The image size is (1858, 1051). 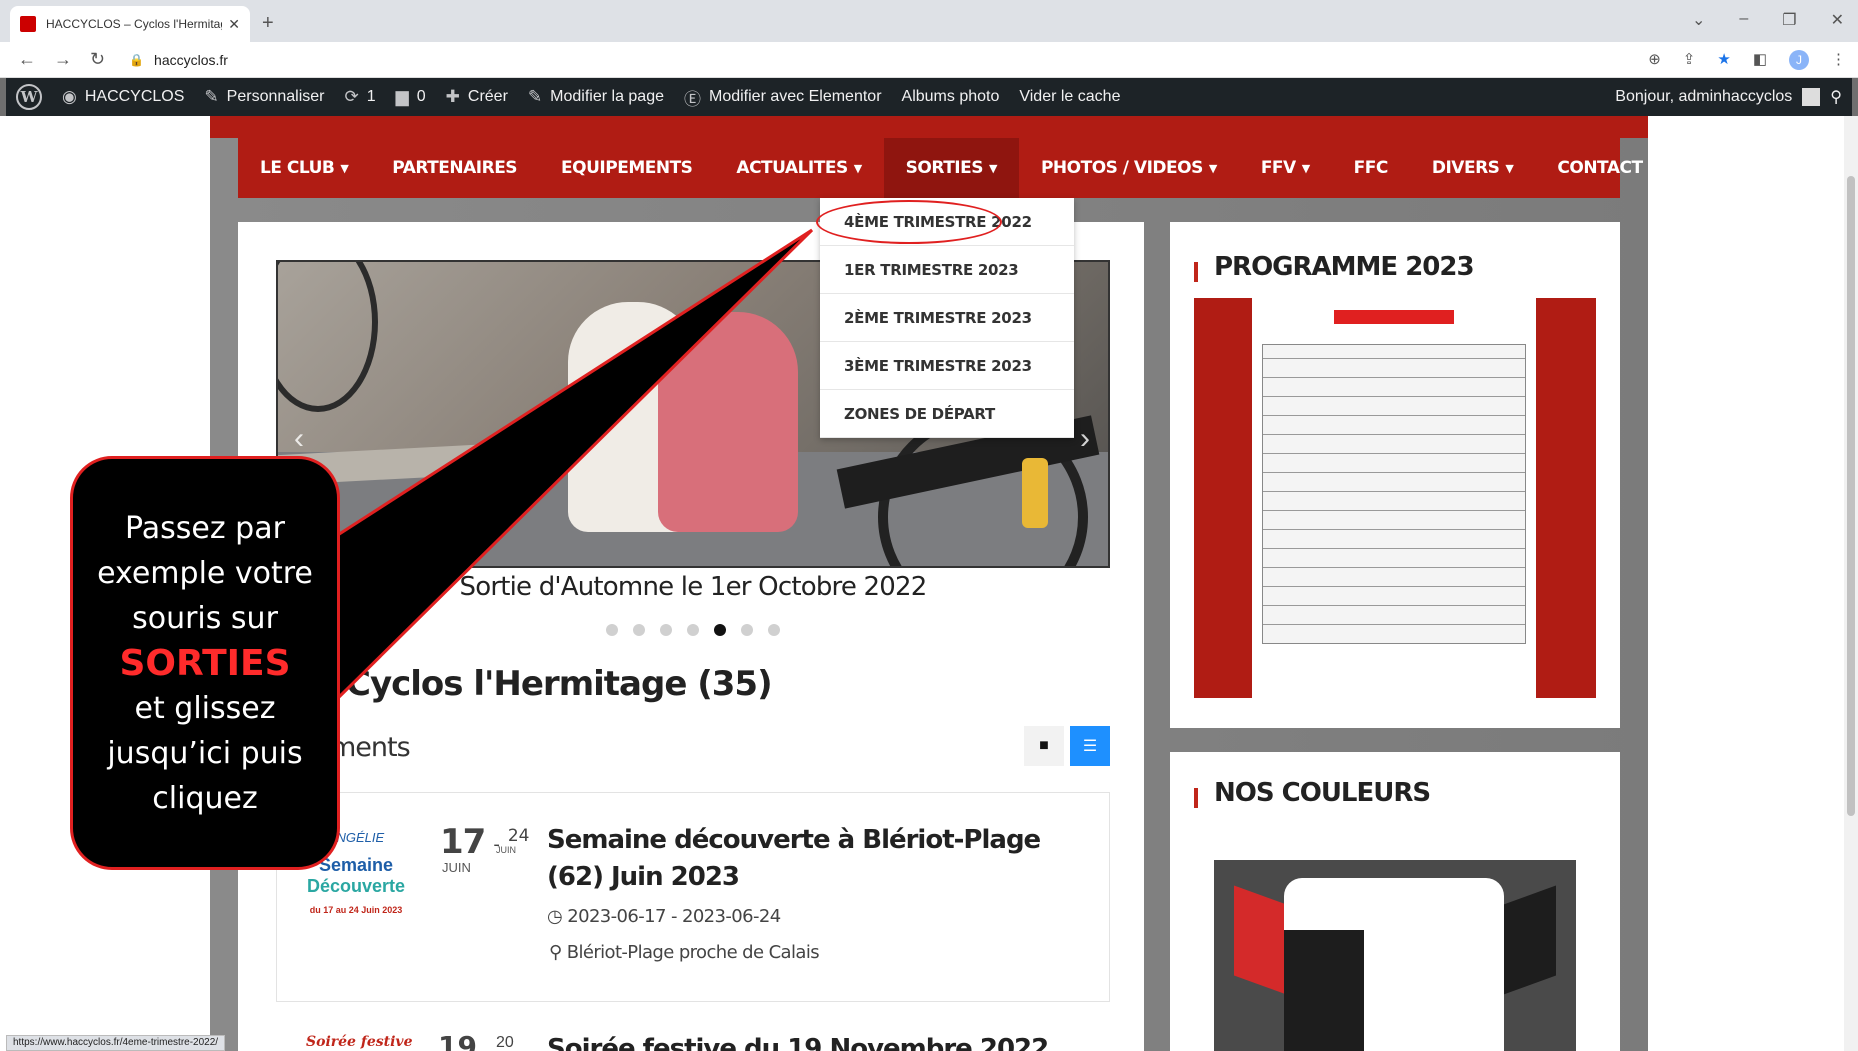 I want to click on callout-highlight: SORTIES, so click(x=205, y=663).